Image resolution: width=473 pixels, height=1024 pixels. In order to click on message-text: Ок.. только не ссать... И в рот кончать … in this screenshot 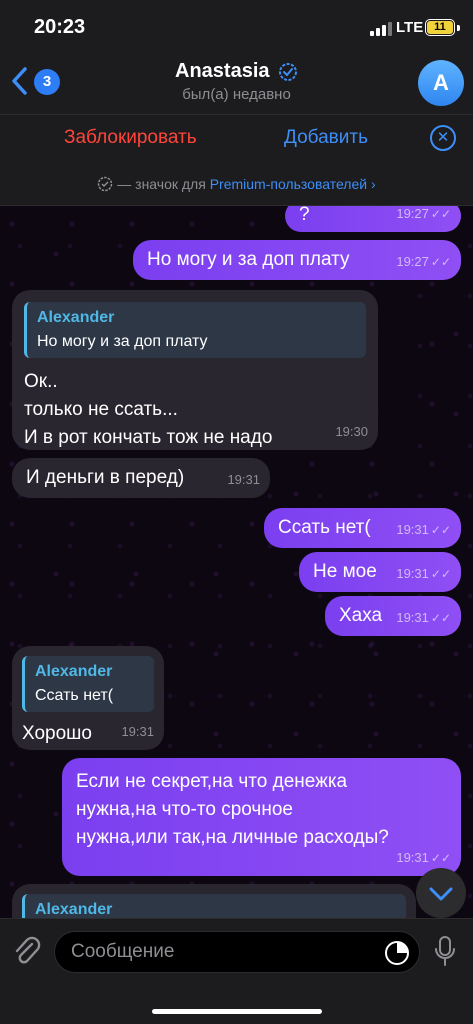, I will do `click(148, 409)`.